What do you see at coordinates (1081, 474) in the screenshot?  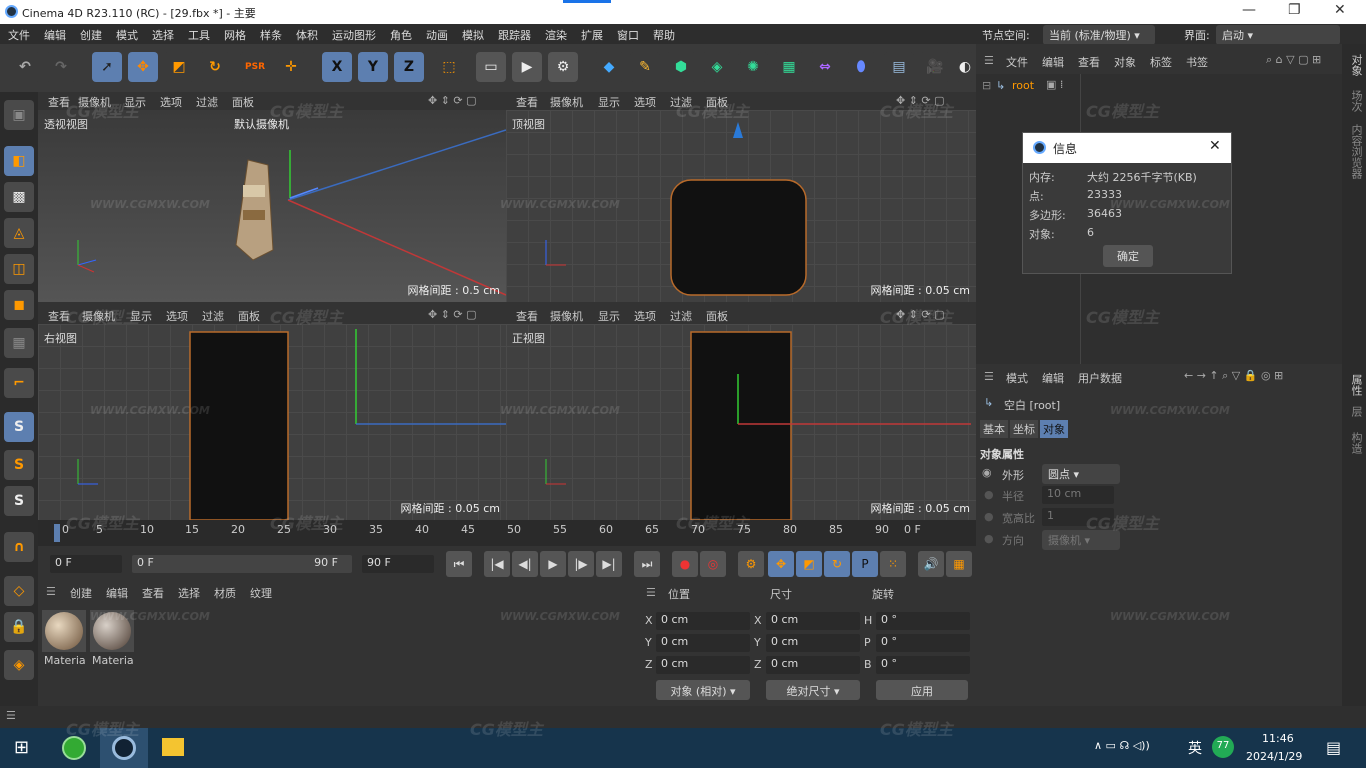 I see `prop-display-select: 圆点 ▾` at bounding box center [1081, 474].